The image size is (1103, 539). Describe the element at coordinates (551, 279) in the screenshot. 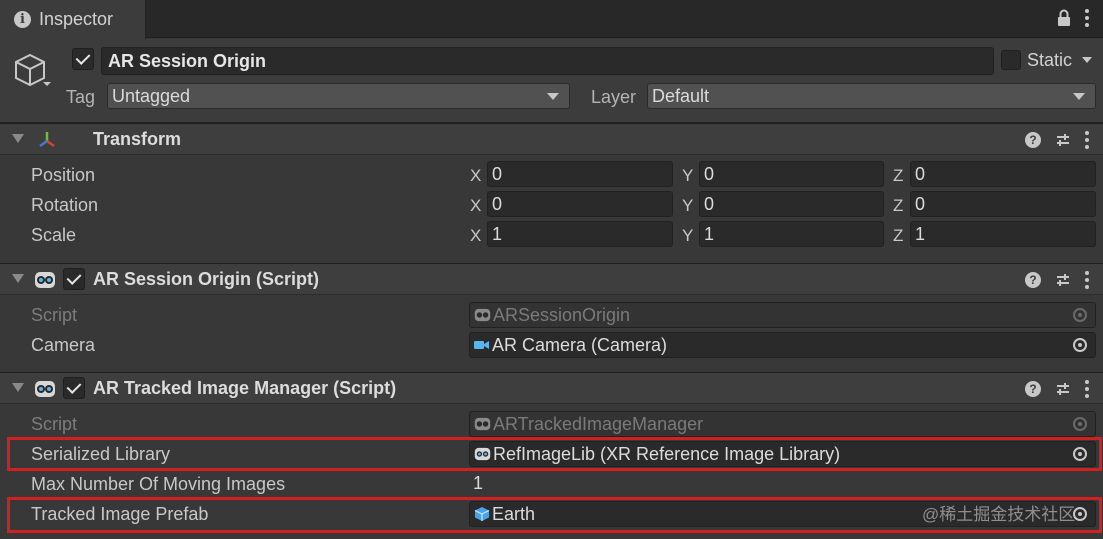

I see `ar-session-origin-header: AR Session Origin (Script) ?` at that location.